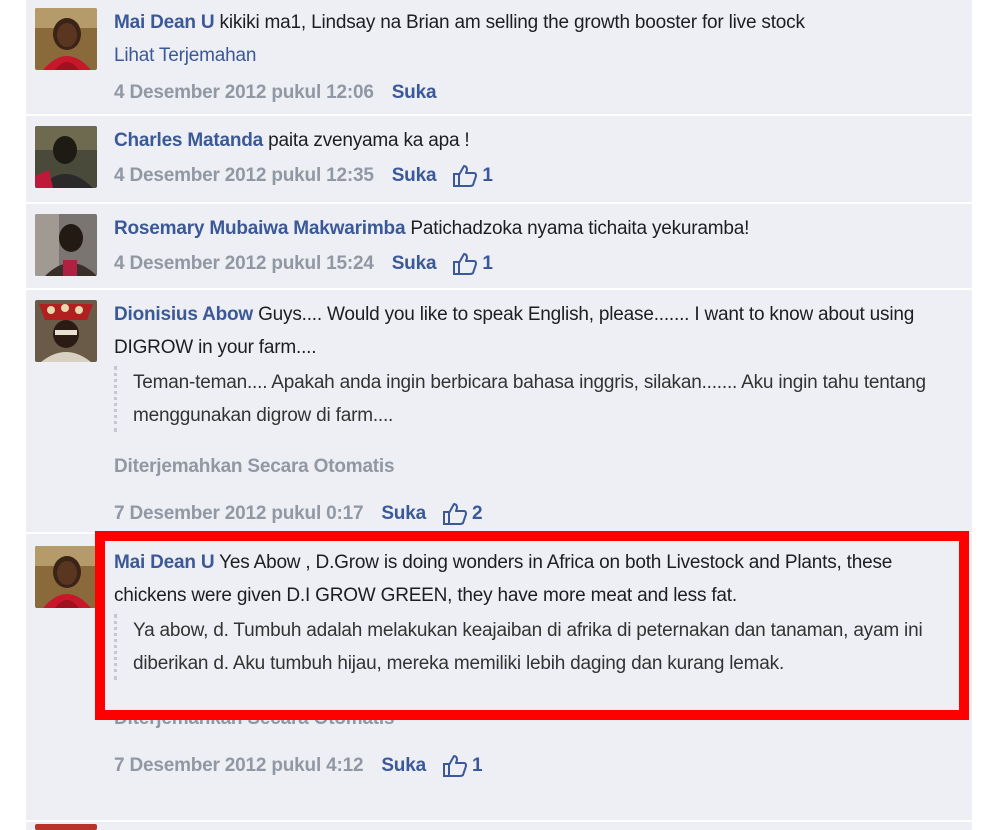  What do you see at coordinates (239, 765) in the screenshot?
I see `comment-timestamp: 7 Desember 2012 pukul 4:12` at bounding box center [239, 765].